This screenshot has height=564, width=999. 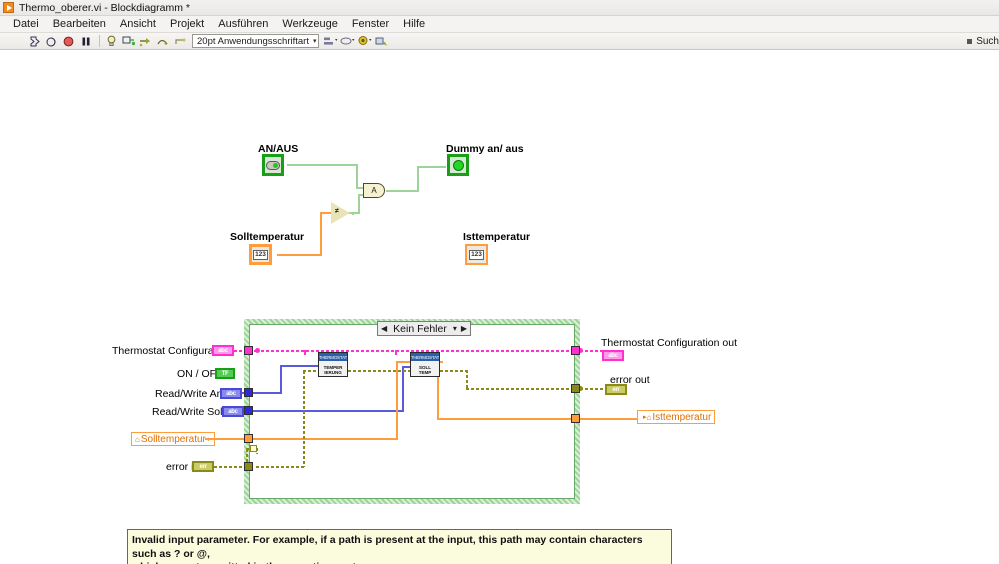 I want to click on search-area: Such, so click(x=983, y=41).